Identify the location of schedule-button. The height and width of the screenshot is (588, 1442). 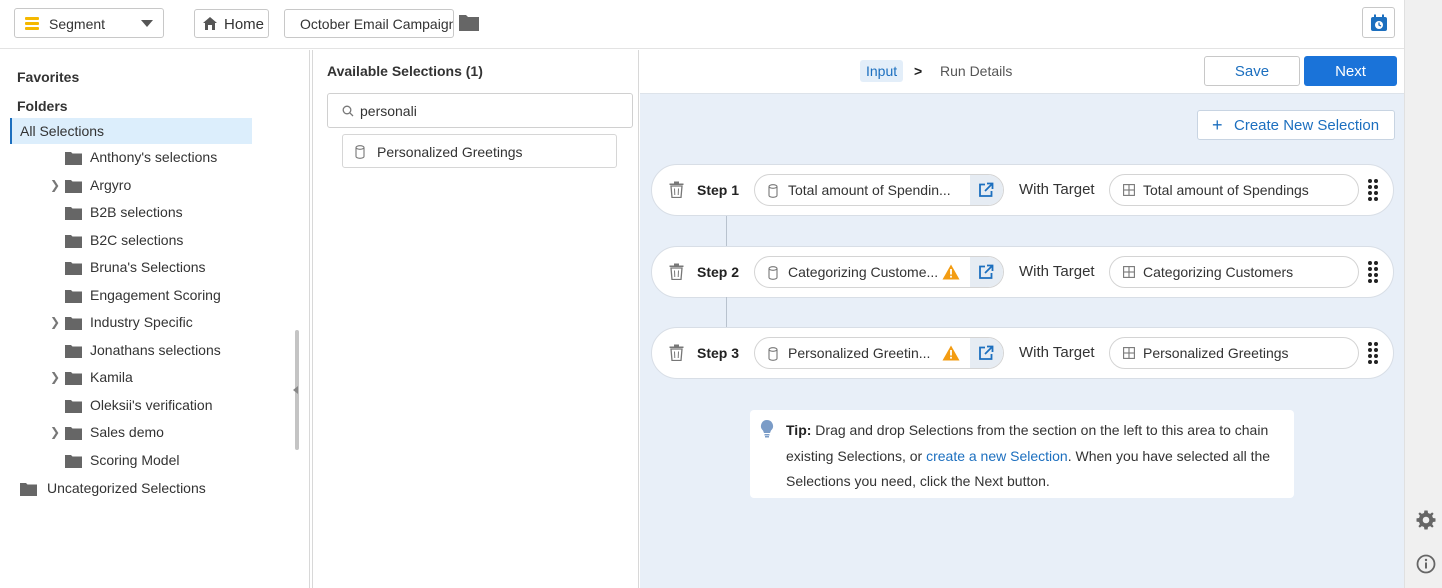
(1378, 22).